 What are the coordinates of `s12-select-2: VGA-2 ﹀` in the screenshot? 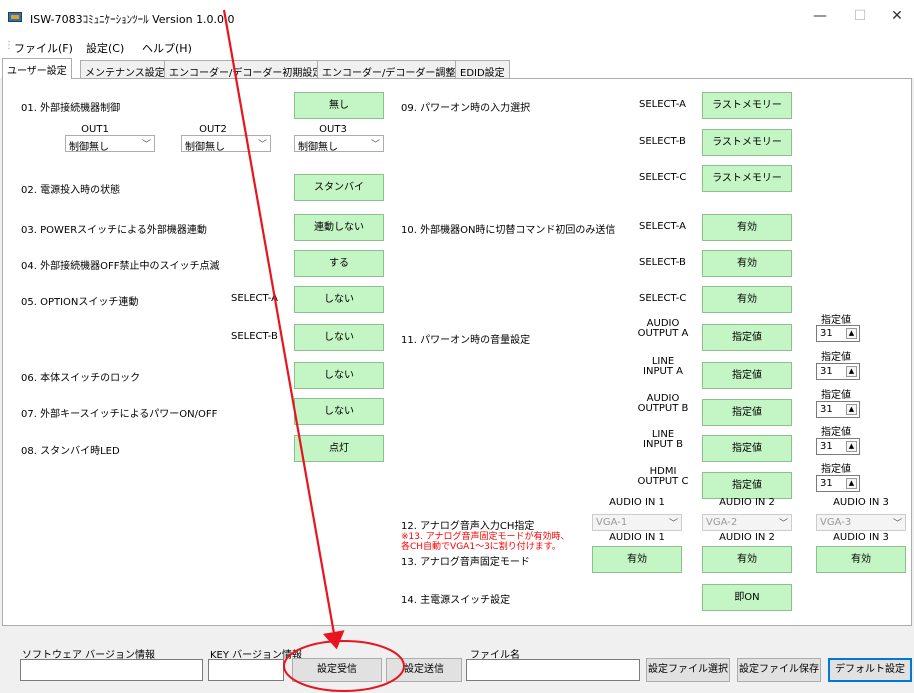 It's located at (747, 522).